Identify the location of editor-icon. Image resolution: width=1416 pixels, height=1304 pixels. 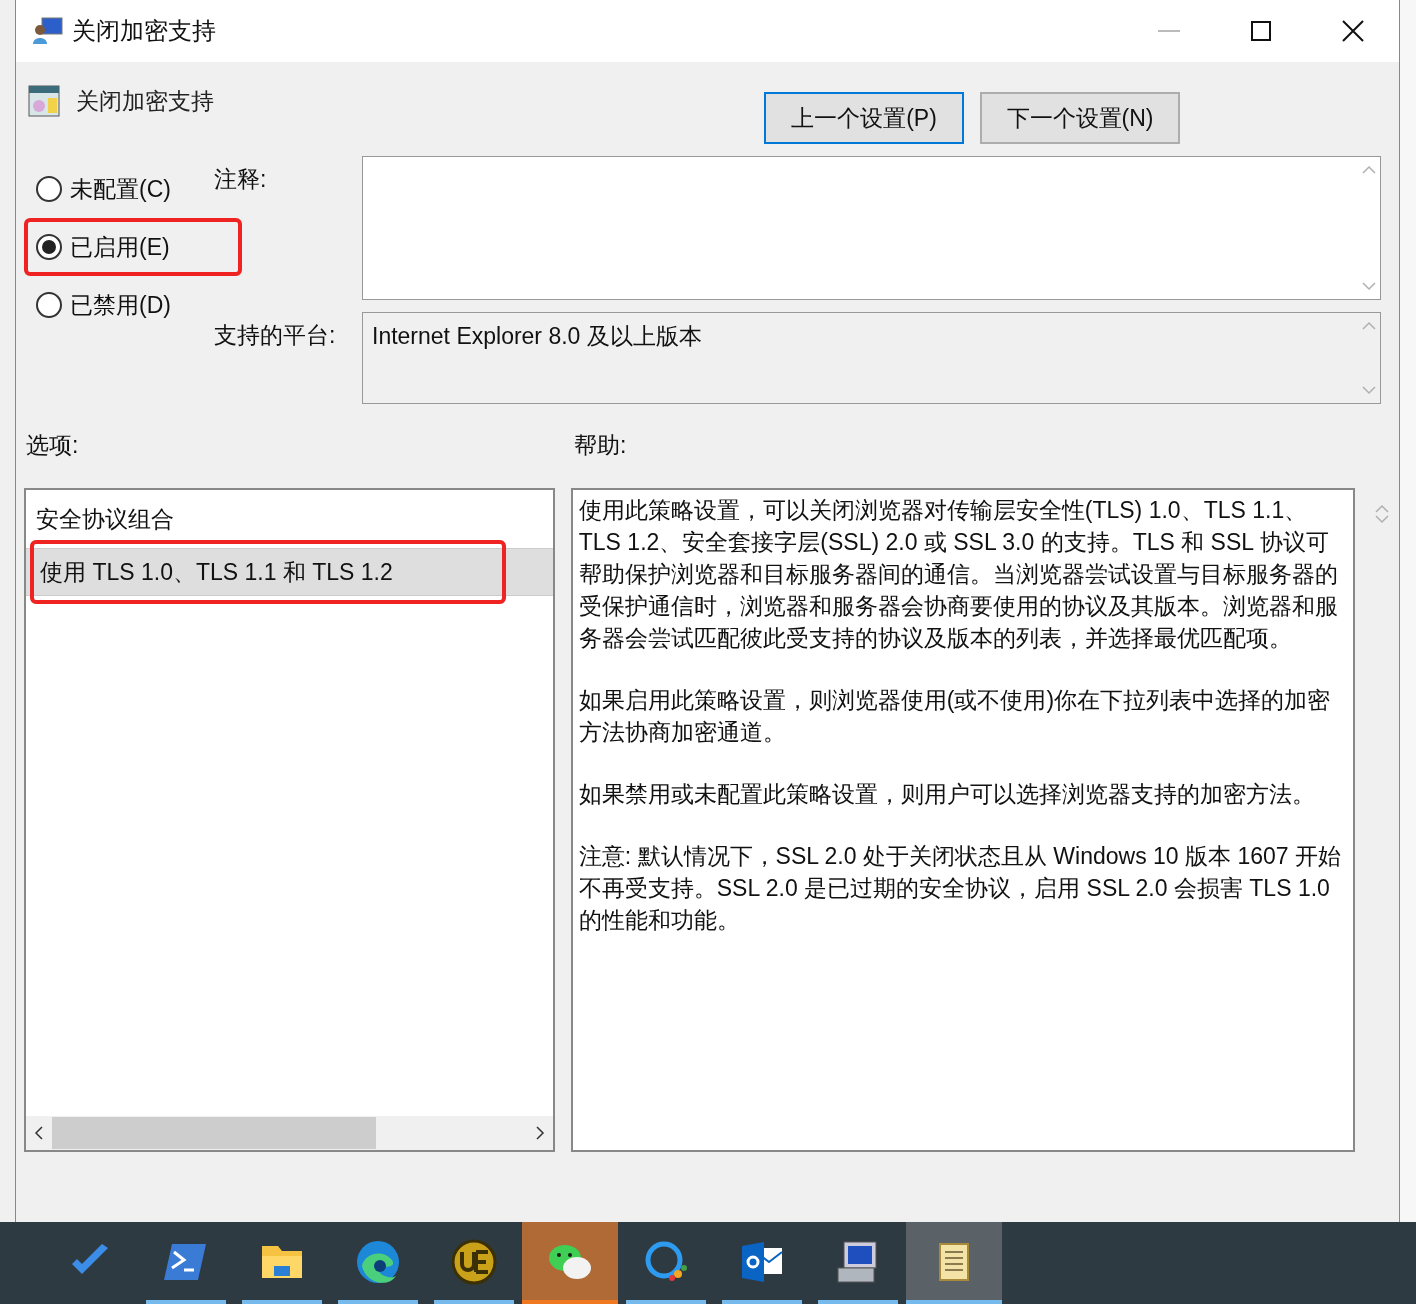
(474, 1262).